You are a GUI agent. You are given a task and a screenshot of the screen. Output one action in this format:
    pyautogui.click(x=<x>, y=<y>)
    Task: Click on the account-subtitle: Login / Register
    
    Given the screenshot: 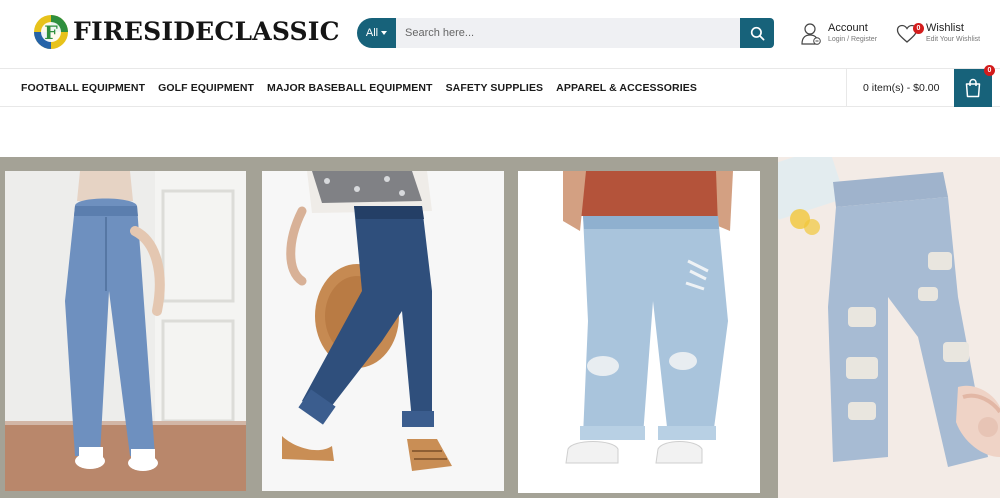 What is the action you would take?
    pyautogui.click(x=853, y=39)
    